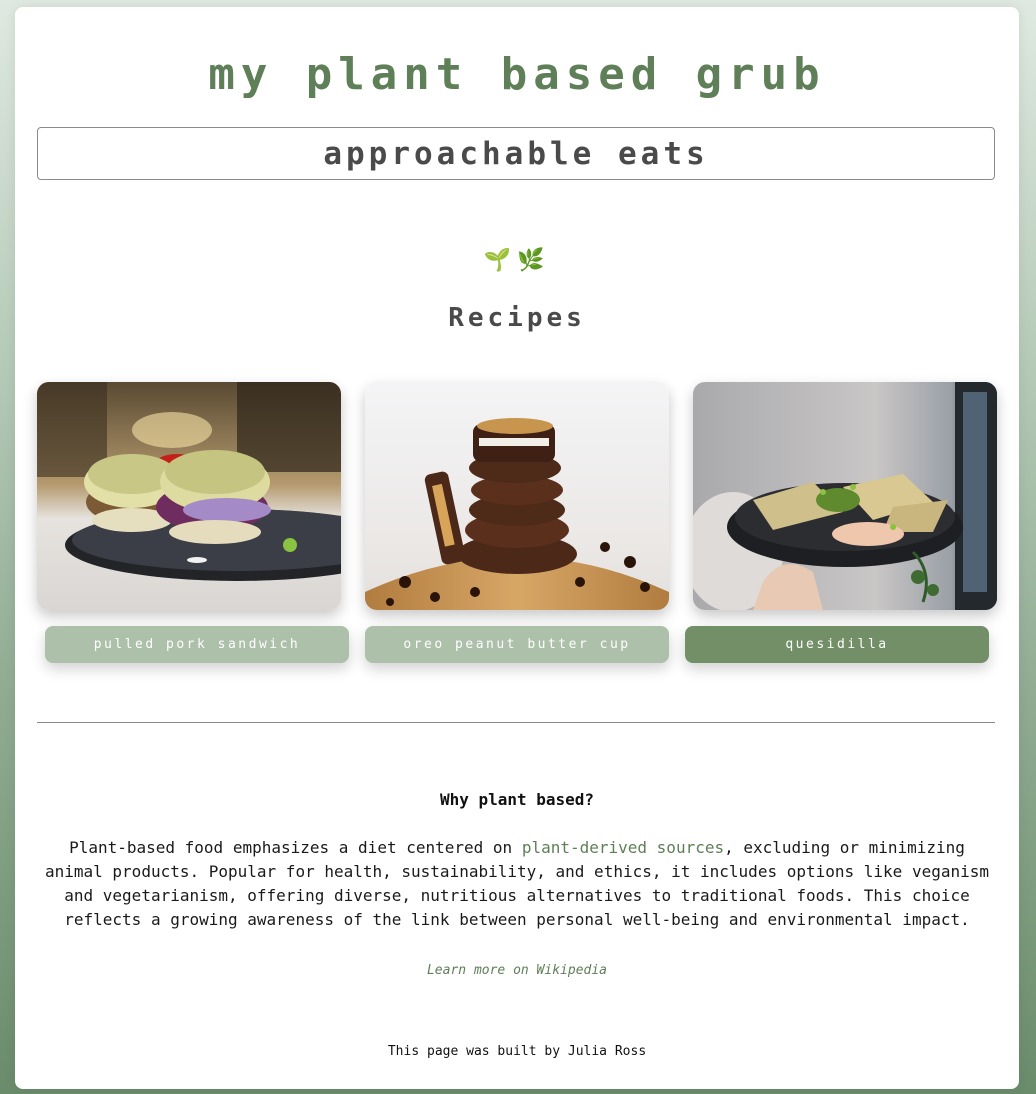  I want to click on footer-credit: This page was built by Julia Ross, so click(517, 1051).